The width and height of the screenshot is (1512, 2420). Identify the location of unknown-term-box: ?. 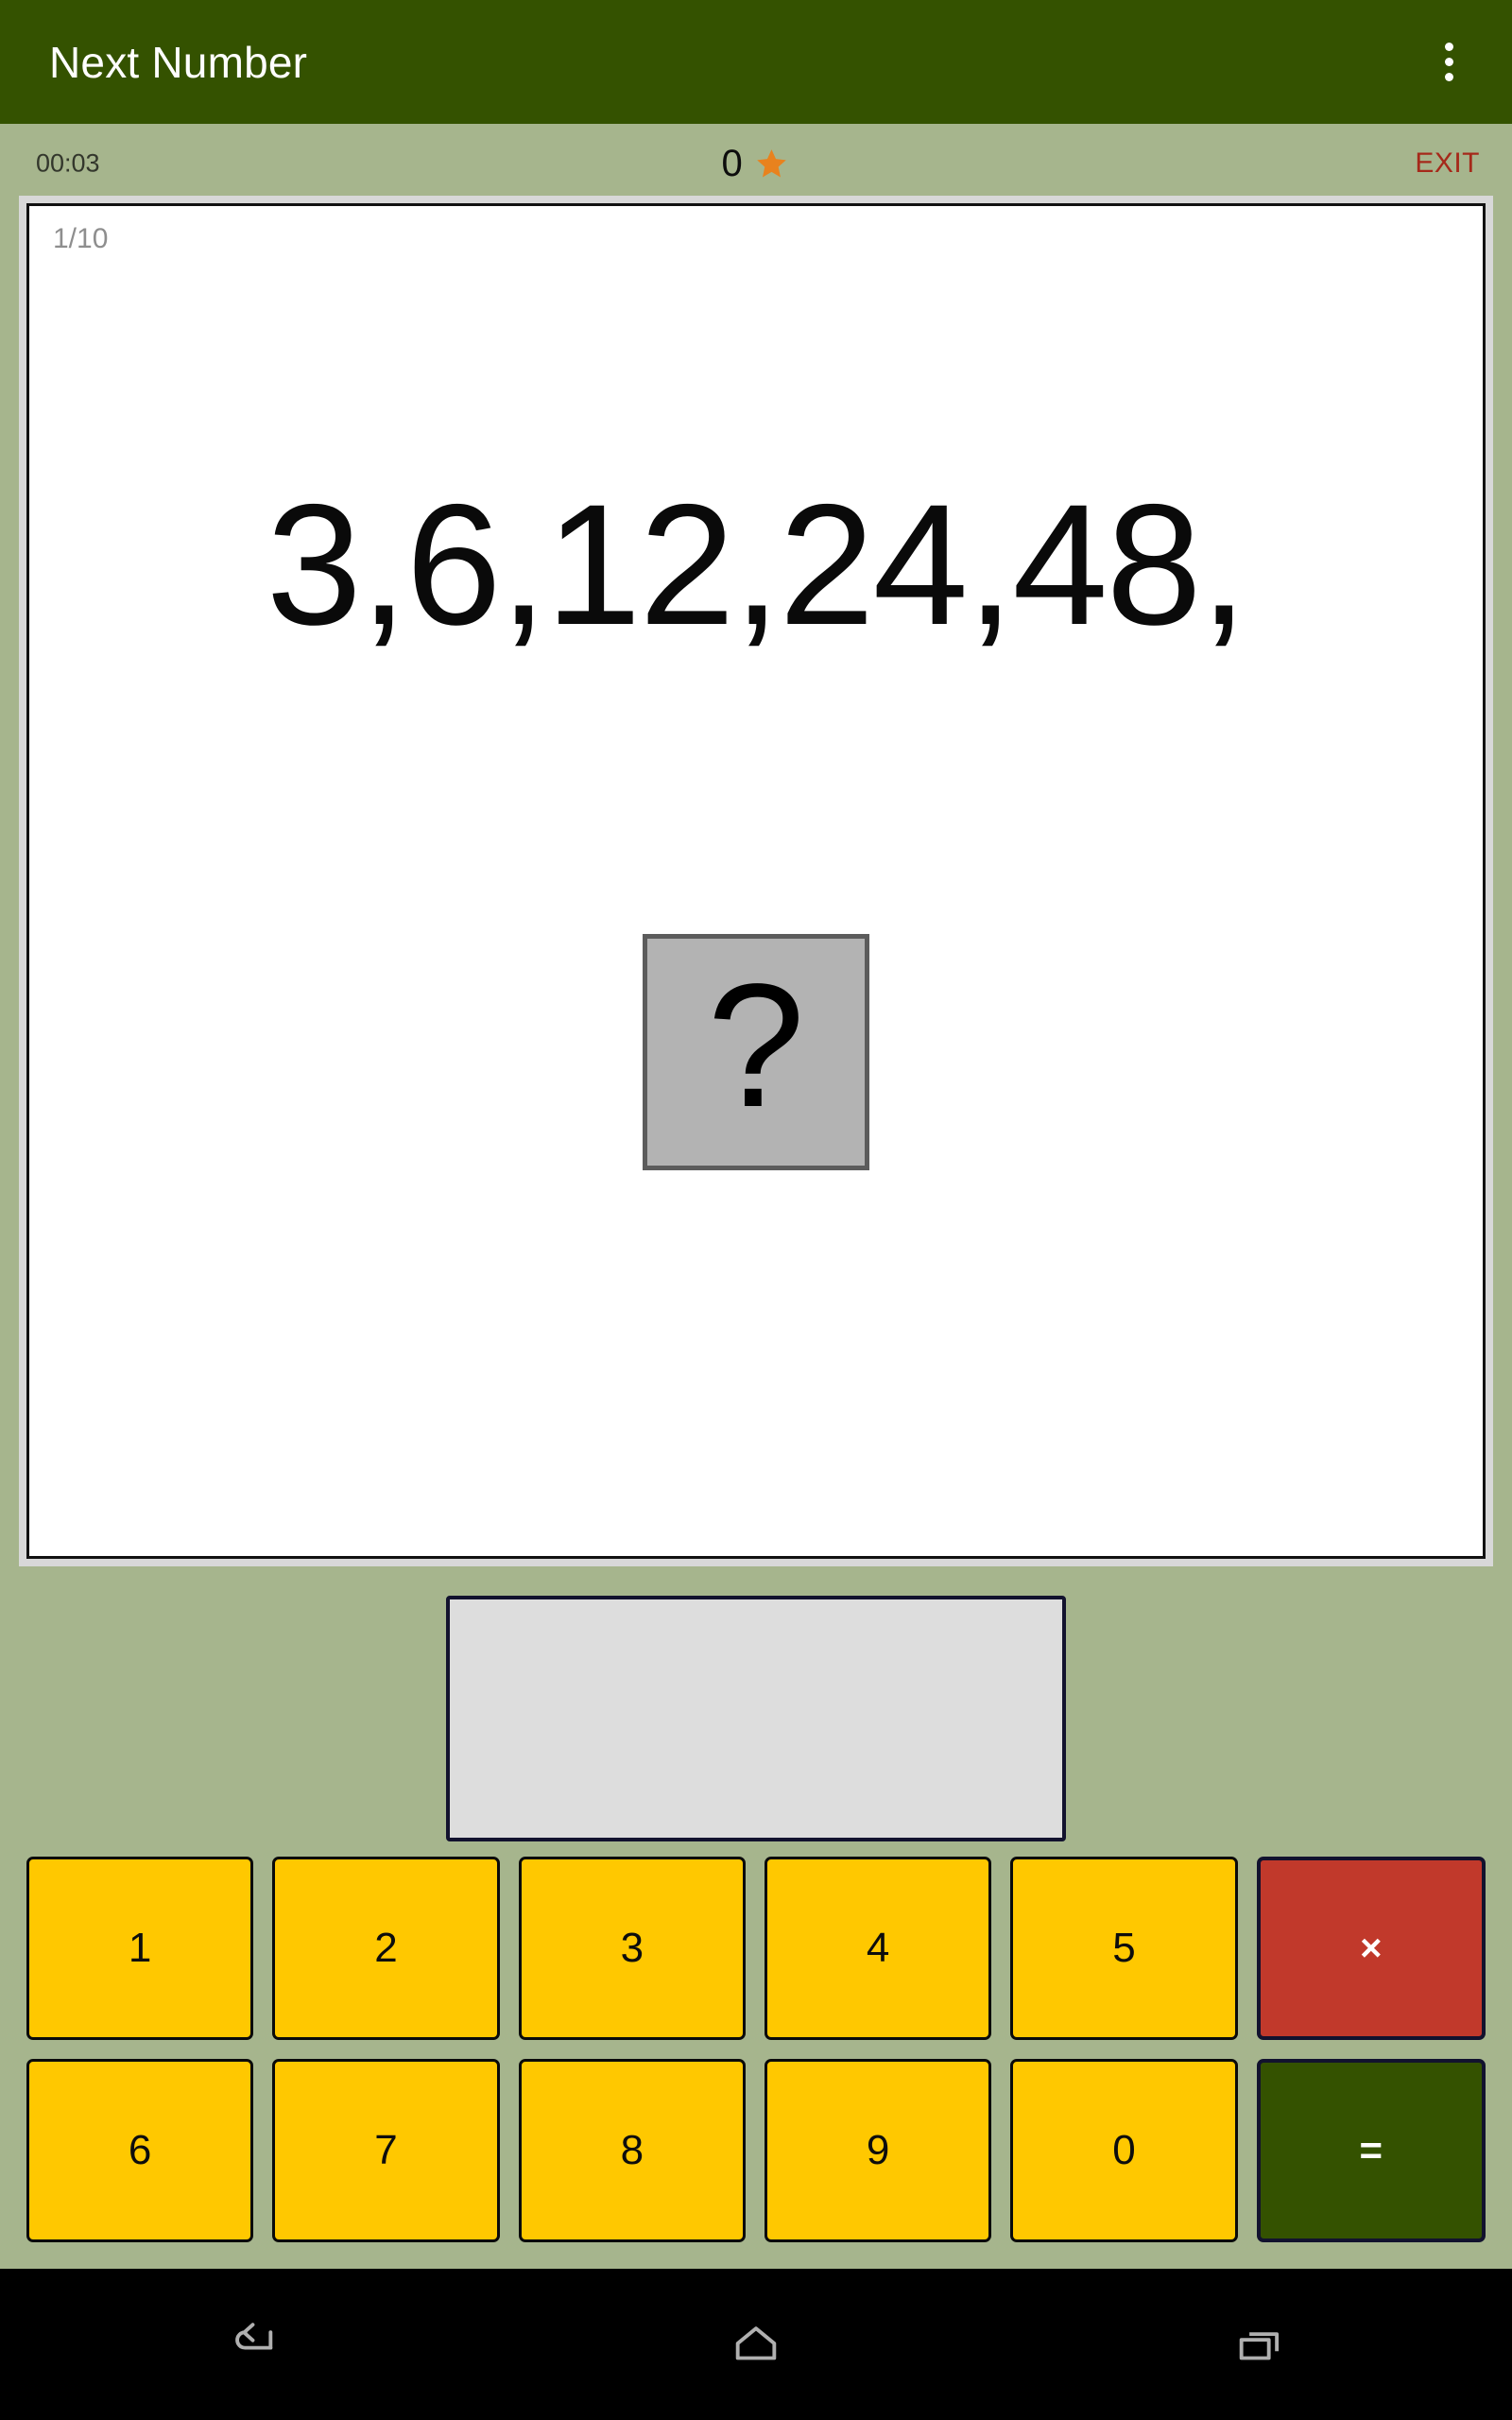
(756, 1052).